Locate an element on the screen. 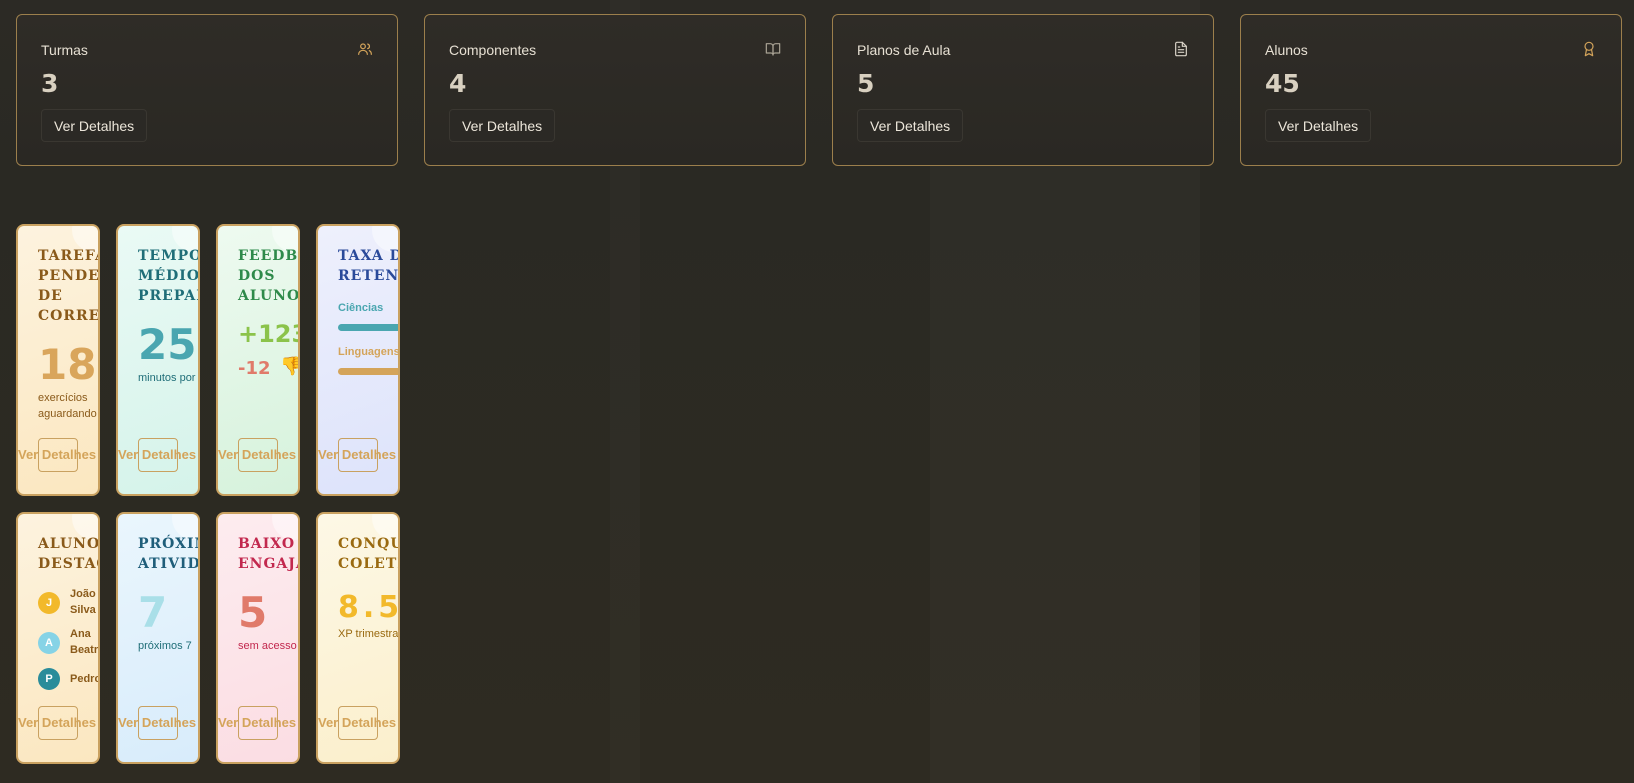 The width and height of the screenshot is (1634, 783). award-icon is located at coordinates (1589, 49).